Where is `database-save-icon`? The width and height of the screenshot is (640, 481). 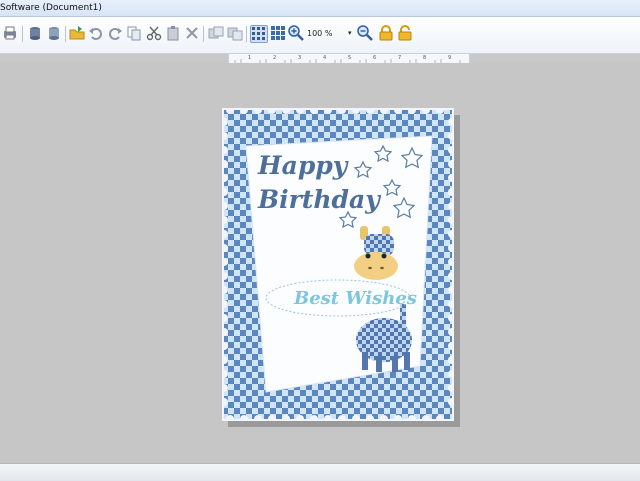
database-save-icon is located at coordinates (54, 33).